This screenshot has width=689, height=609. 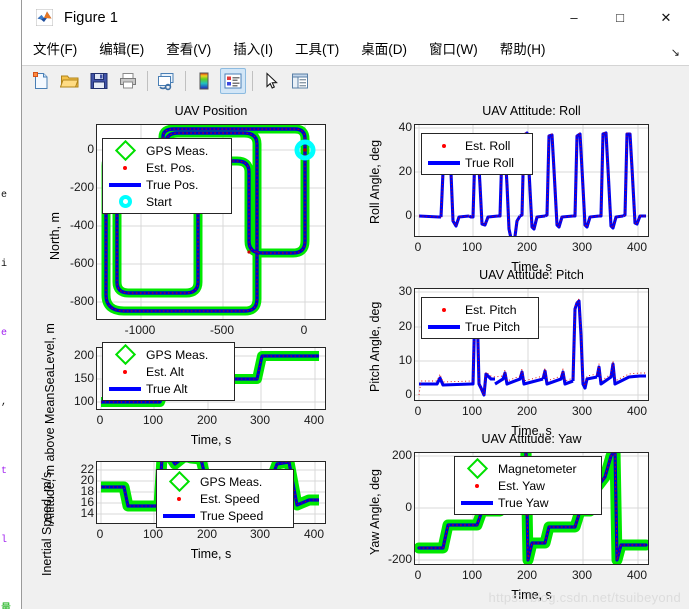 I want to click on link-plot-icon, so click(x=166, y=81).